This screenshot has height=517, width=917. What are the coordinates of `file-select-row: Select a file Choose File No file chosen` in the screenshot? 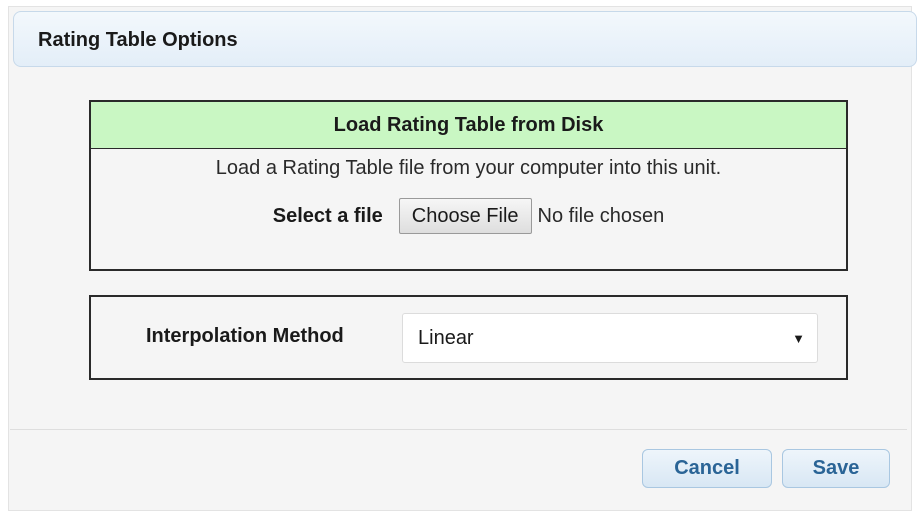 It's located at (468, 216).